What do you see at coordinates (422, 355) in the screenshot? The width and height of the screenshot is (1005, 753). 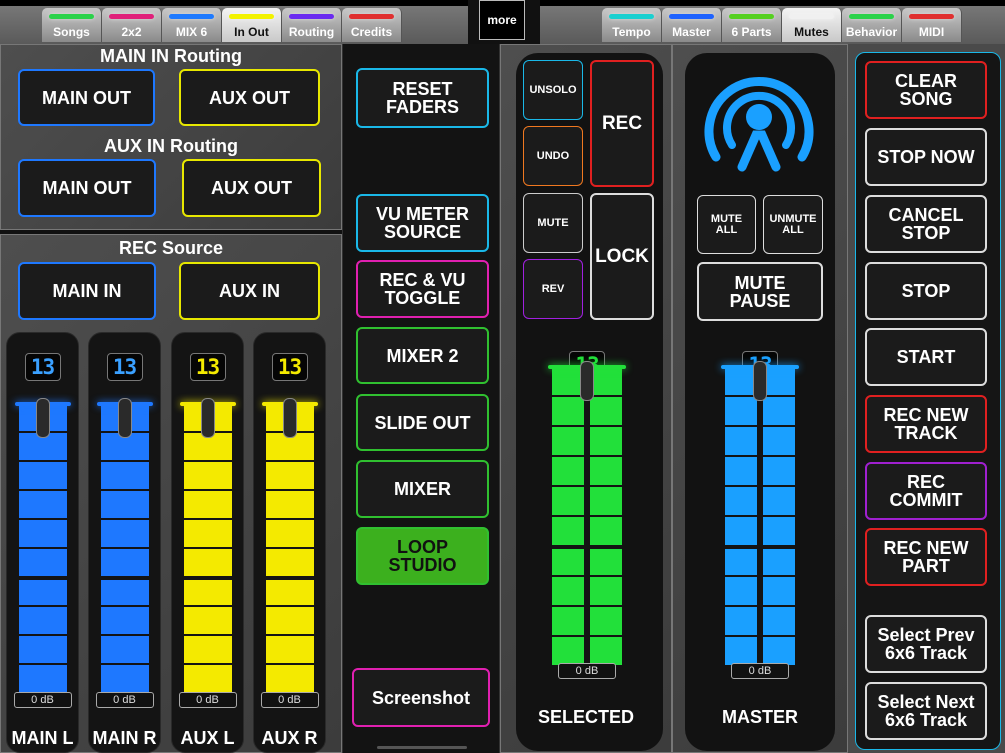 I see `mixer-2-button: MIXER 2` at bounding box center [422, 355].